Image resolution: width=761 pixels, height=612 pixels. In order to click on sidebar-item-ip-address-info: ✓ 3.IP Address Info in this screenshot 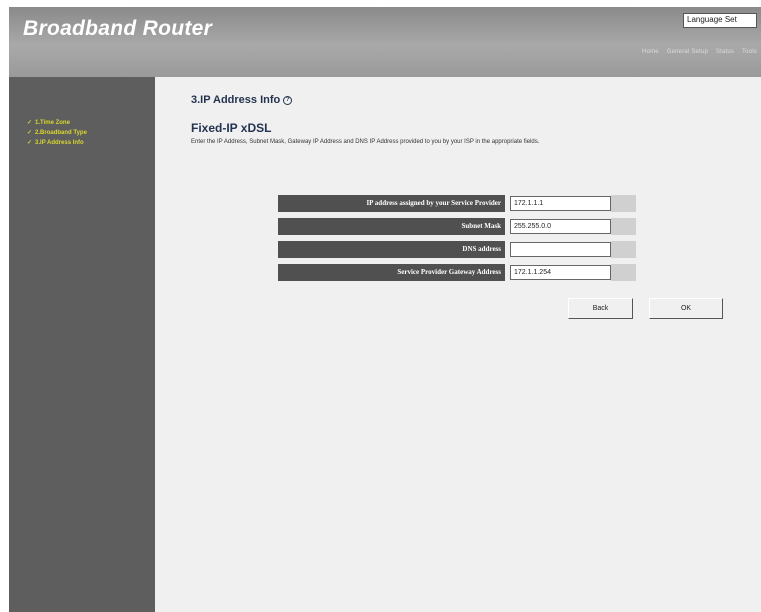, I will do `click(55, 142)`.